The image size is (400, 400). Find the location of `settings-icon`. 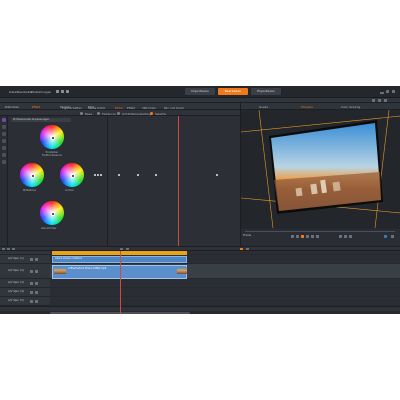

settings-icon is located at coordinates (373, 100).